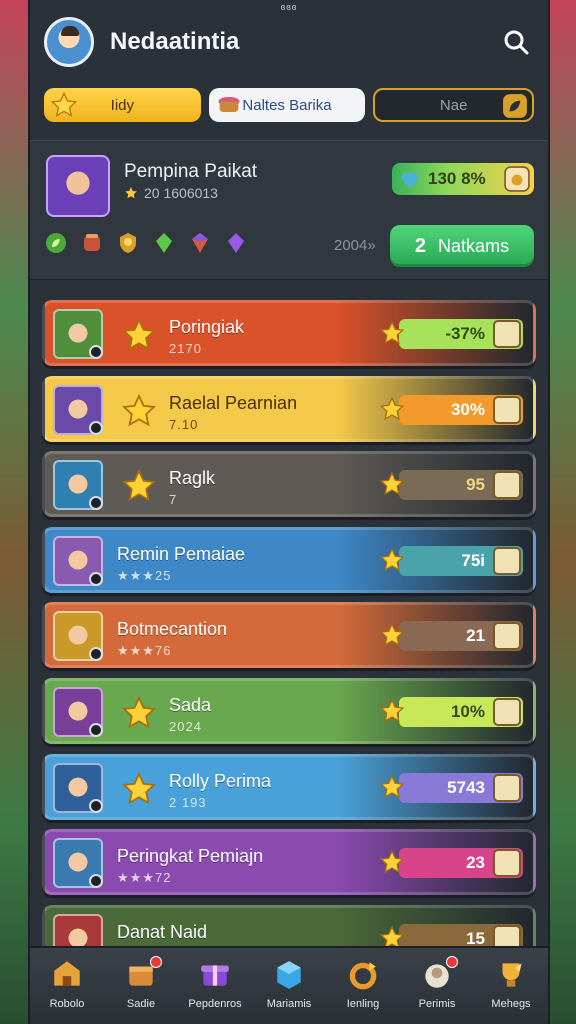 The width and height of the screenshot is (576, 1024). Describe the element at coordinates (465, 333) in the screenshot. I see `score-value: -37%` at that location.